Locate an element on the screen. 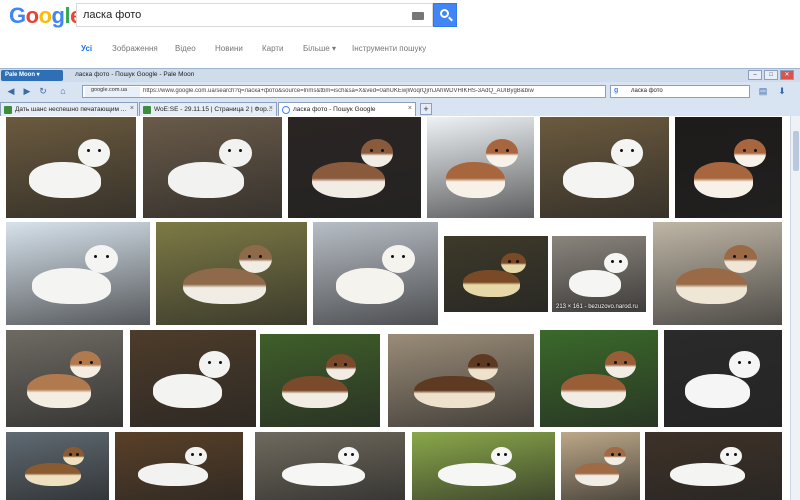 Image resolution: width=800 pixels, height=500 pixels. browser-tab-active: ласка фото - Пошук Google × is located at coordinates (347, 109).